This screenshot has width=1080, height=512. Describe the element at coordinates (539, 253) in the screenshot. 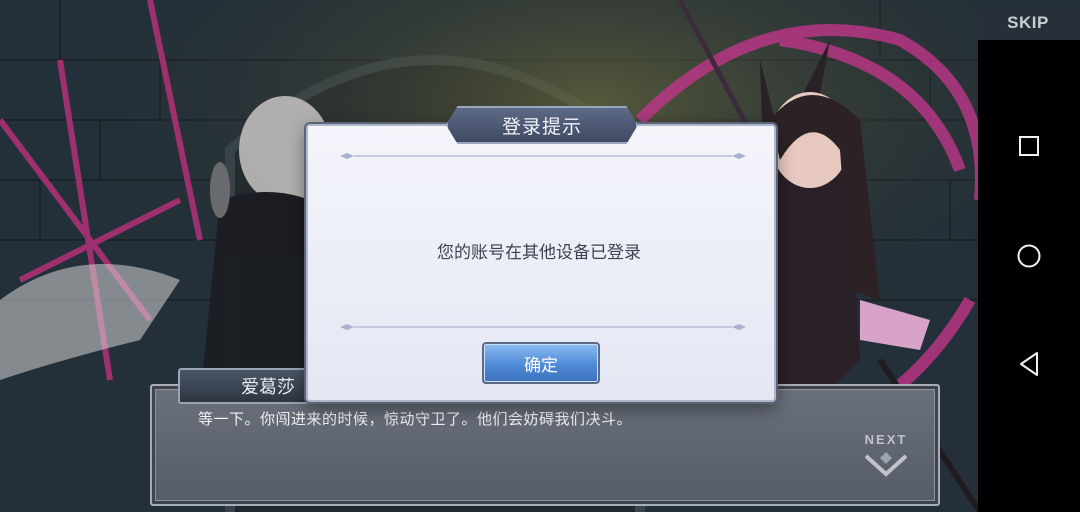

I see `dialog-message: 您的账号在其他设备已登录` at that location.